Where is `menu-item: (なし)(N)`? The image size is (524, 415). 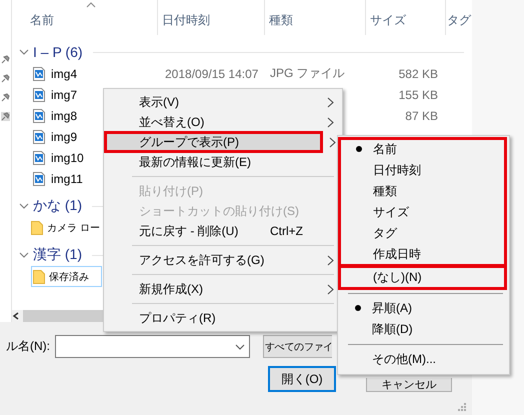 menu-item: (なし)(N) is located at coordinates (422, 277).